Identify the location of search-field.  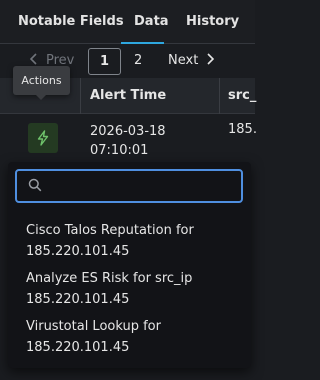
(129, 186).